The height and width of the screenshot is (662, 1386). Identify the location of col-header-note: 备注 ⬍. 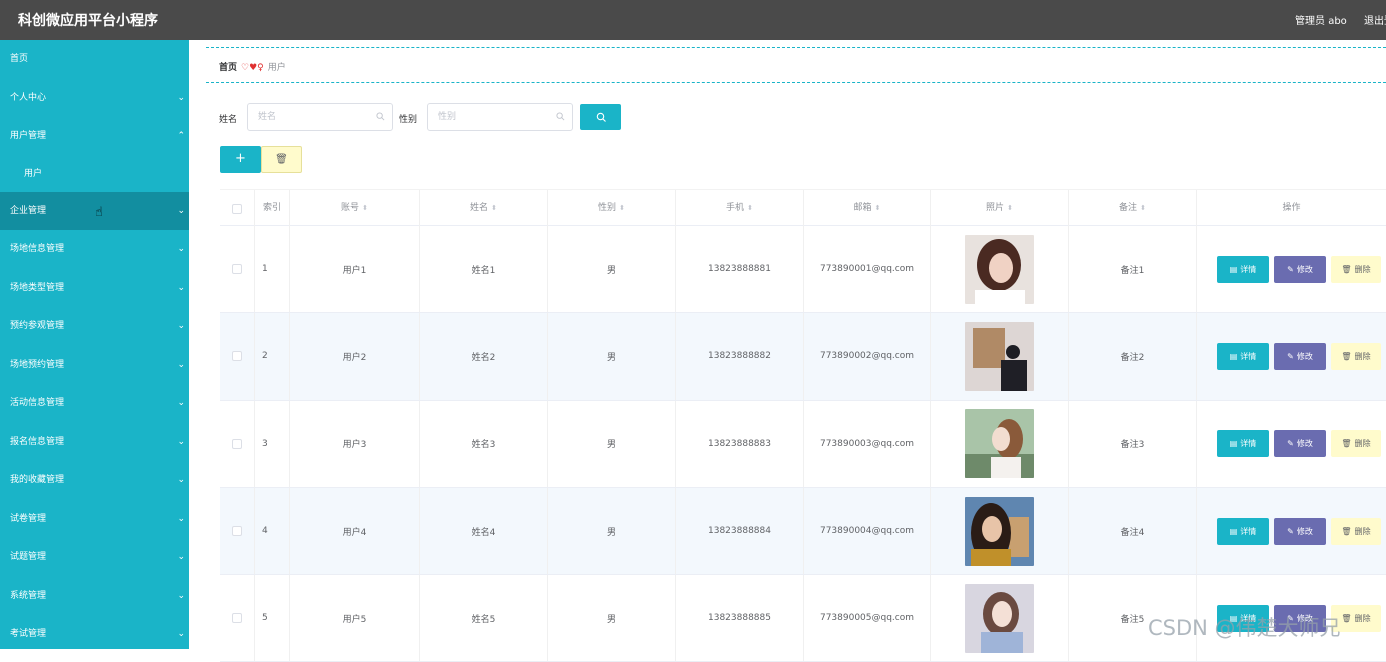
(1133, 208).